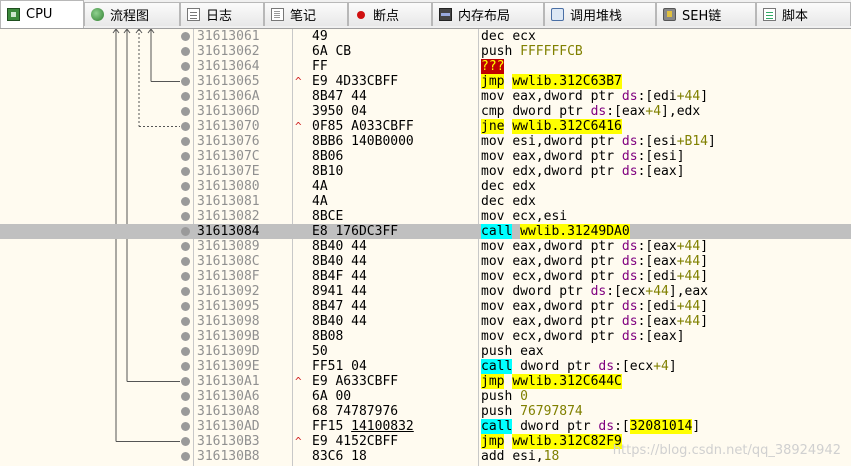 This screenshot has height=466, width=851. I want to click on disassembly-token: ecx, so click(641, 366).